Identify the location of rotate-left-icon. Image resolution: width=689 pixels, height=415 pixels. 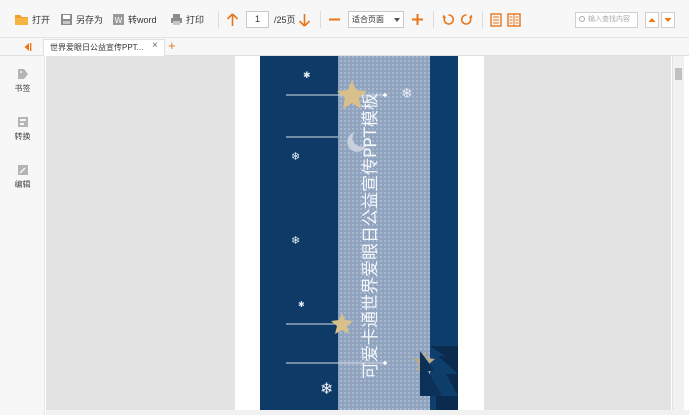
(448, 19).